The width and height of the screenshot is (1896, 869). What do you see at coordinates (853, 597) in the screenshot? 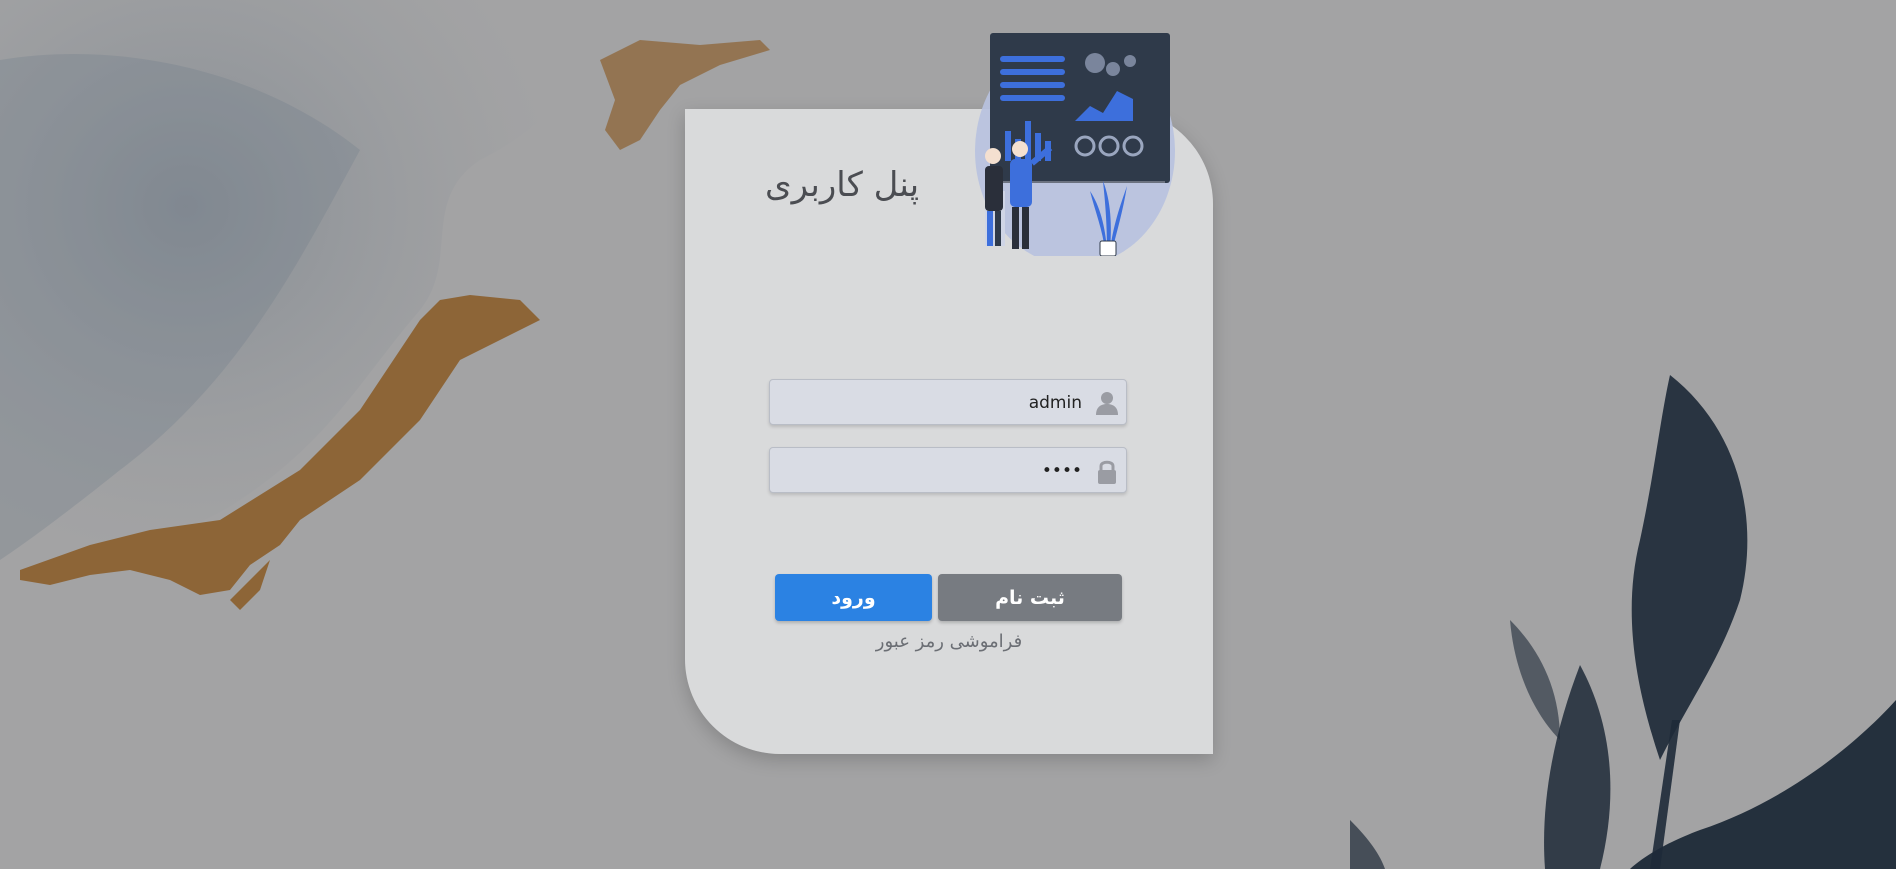
I see `login-button: ورود` at bounding box center [853, 597].